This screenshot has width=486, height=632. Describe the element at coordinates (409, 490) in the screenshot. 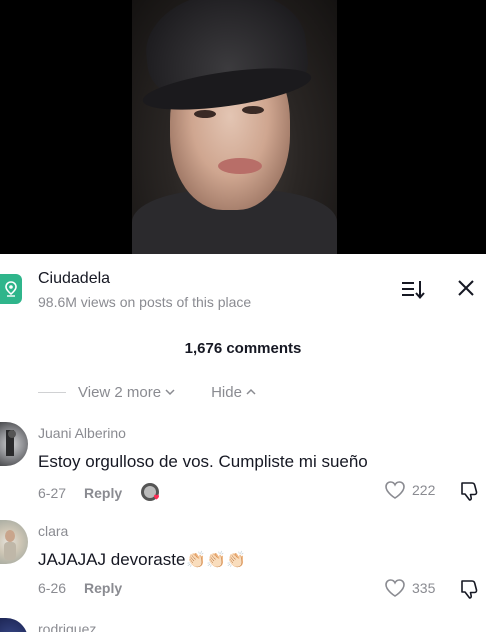

I see `like-button: 222` at that location.